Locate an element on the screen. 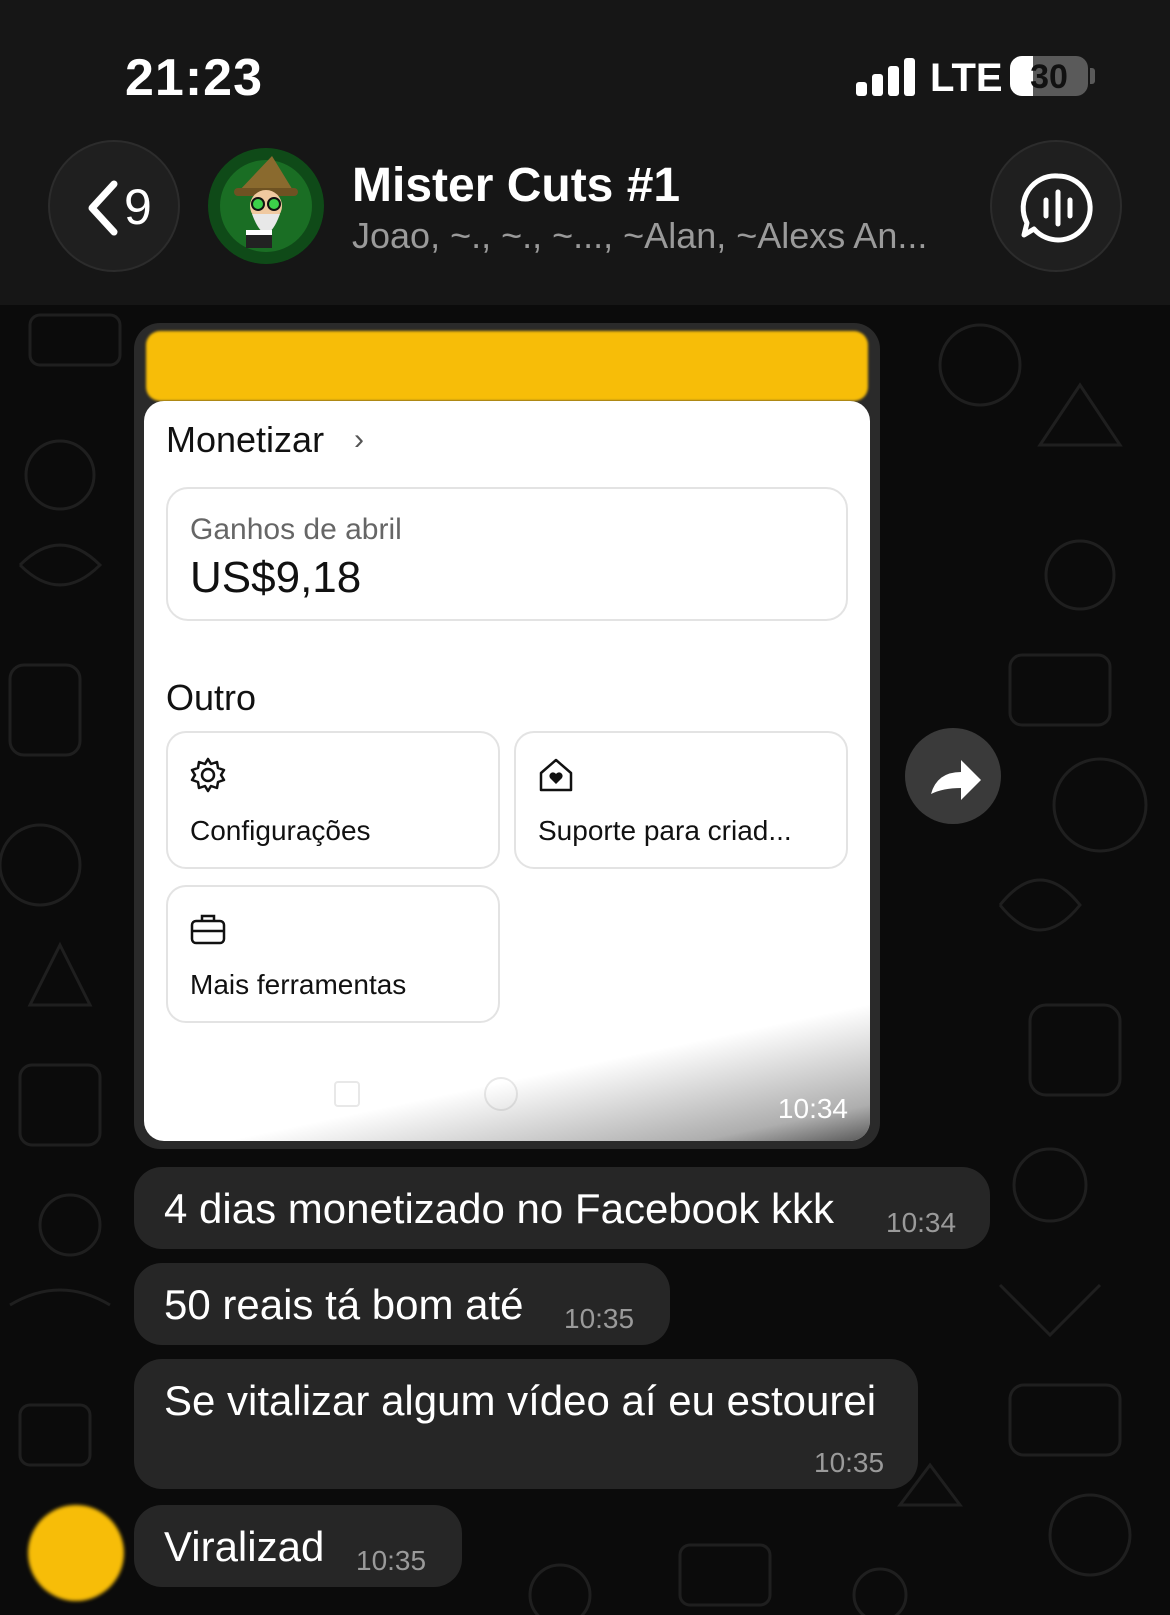 The width and height of the screenshot is (1170, 1615). voice-chat-icon is located at coordinates (1056, 208).